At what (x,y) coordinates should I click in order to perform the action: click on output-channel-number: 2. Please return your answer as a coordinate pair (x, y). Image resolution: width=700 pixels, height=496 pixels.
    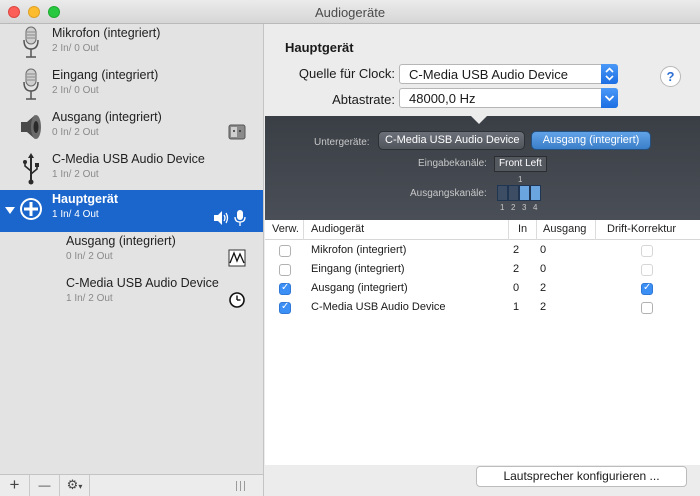
    Looking at the image, I should click on (513, 207).